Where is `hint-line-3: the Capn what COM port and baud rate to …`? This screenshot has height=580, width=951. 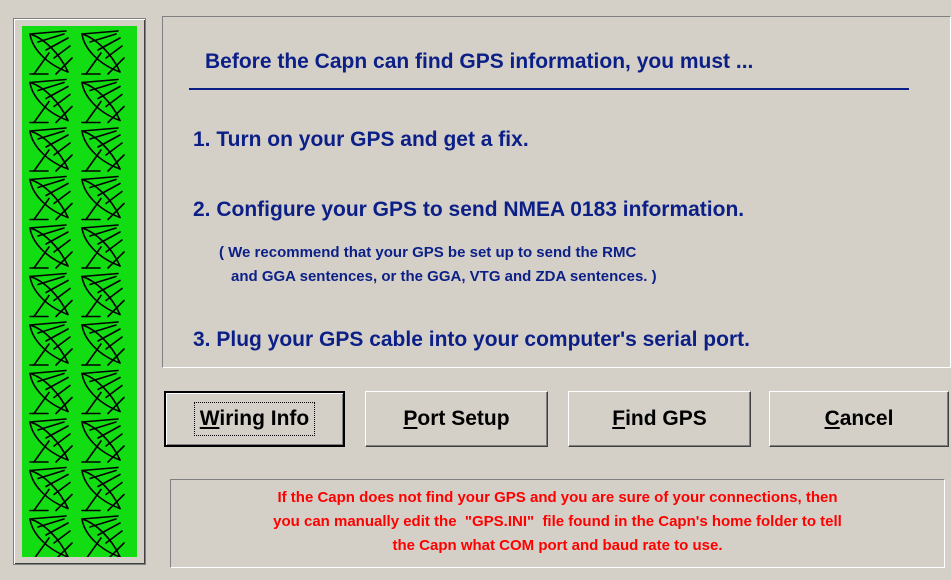
hint-line-3: the Capn what COM port and baud rate to … is located at coordinates (557, 545).